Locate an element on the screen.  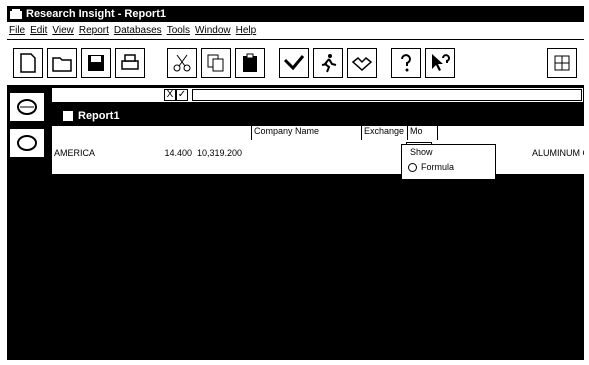
column-header-company-name: Company Name is located at coordinates (307, 133).